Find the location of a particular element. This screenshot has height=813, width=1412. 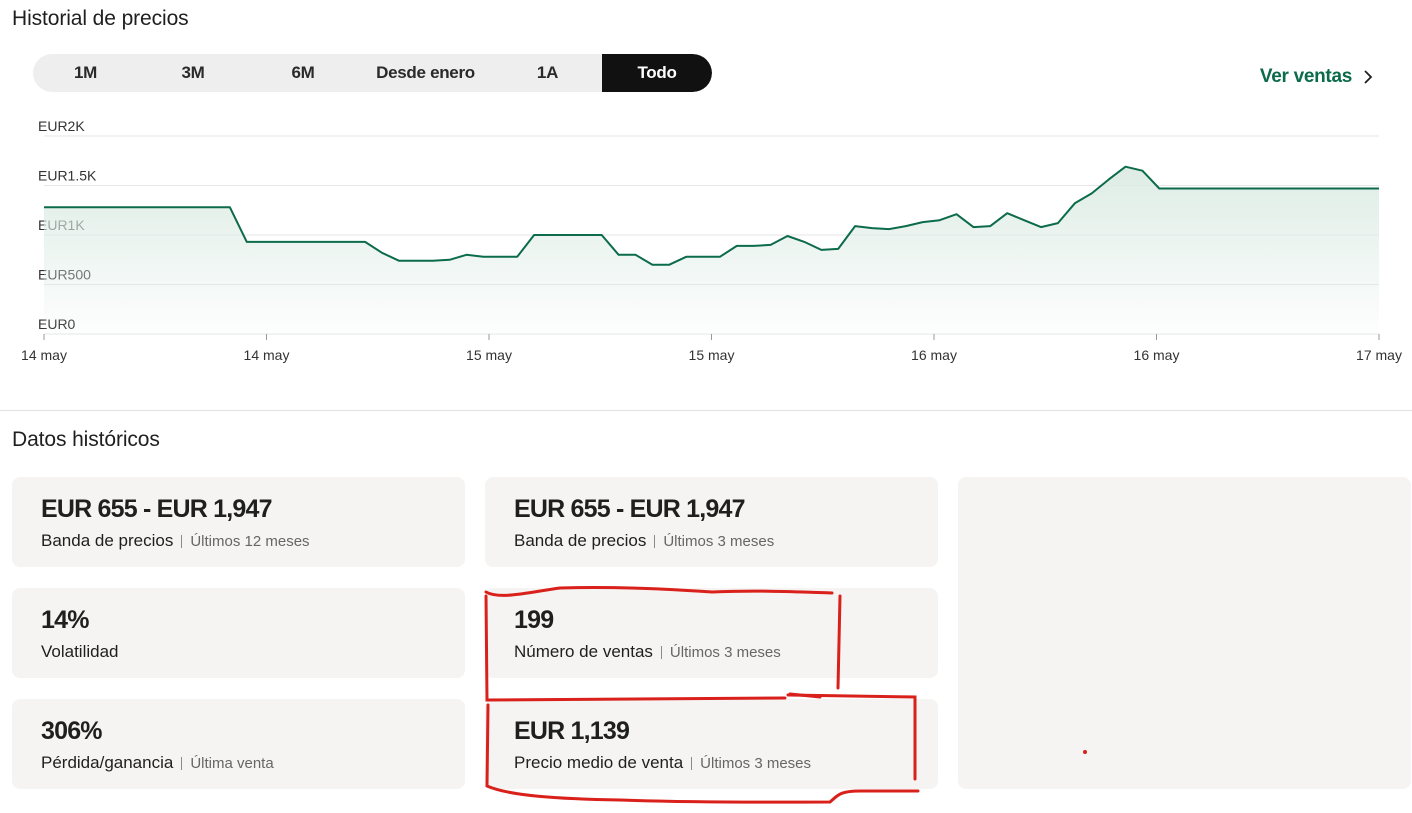

card-label: Pérdida/ganancia Última venta is located at coordinates (157, 763).